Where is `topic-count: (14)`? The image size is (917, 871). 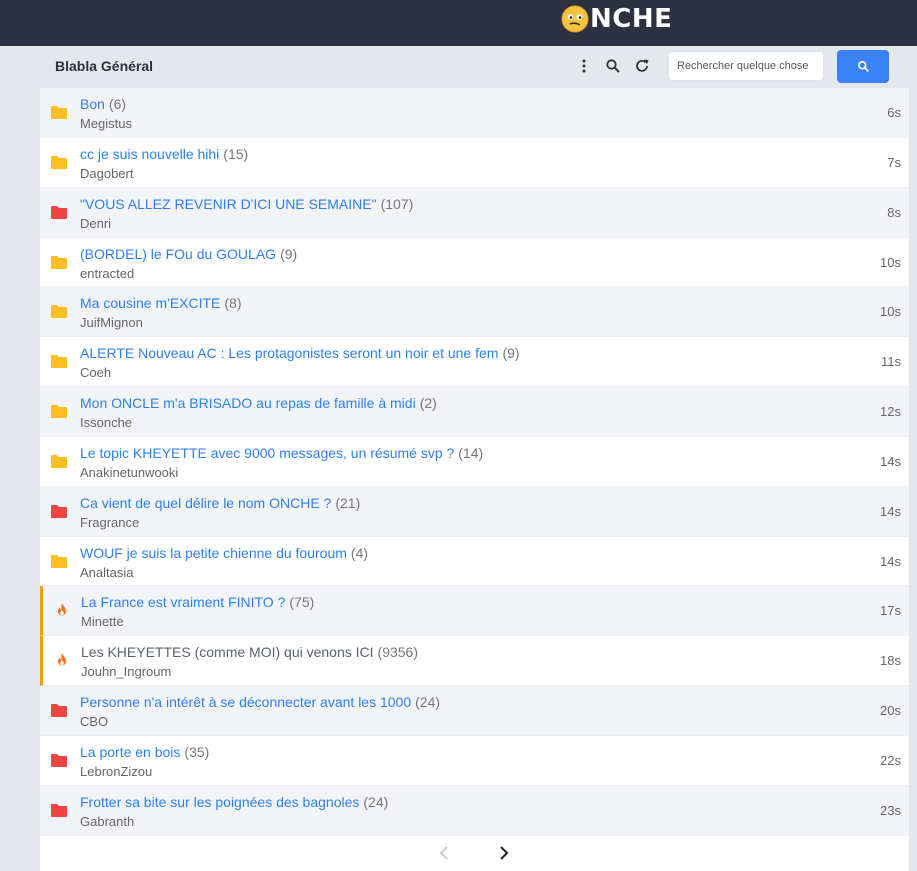
topic-count: (14) is located at coordinates (471, 452).